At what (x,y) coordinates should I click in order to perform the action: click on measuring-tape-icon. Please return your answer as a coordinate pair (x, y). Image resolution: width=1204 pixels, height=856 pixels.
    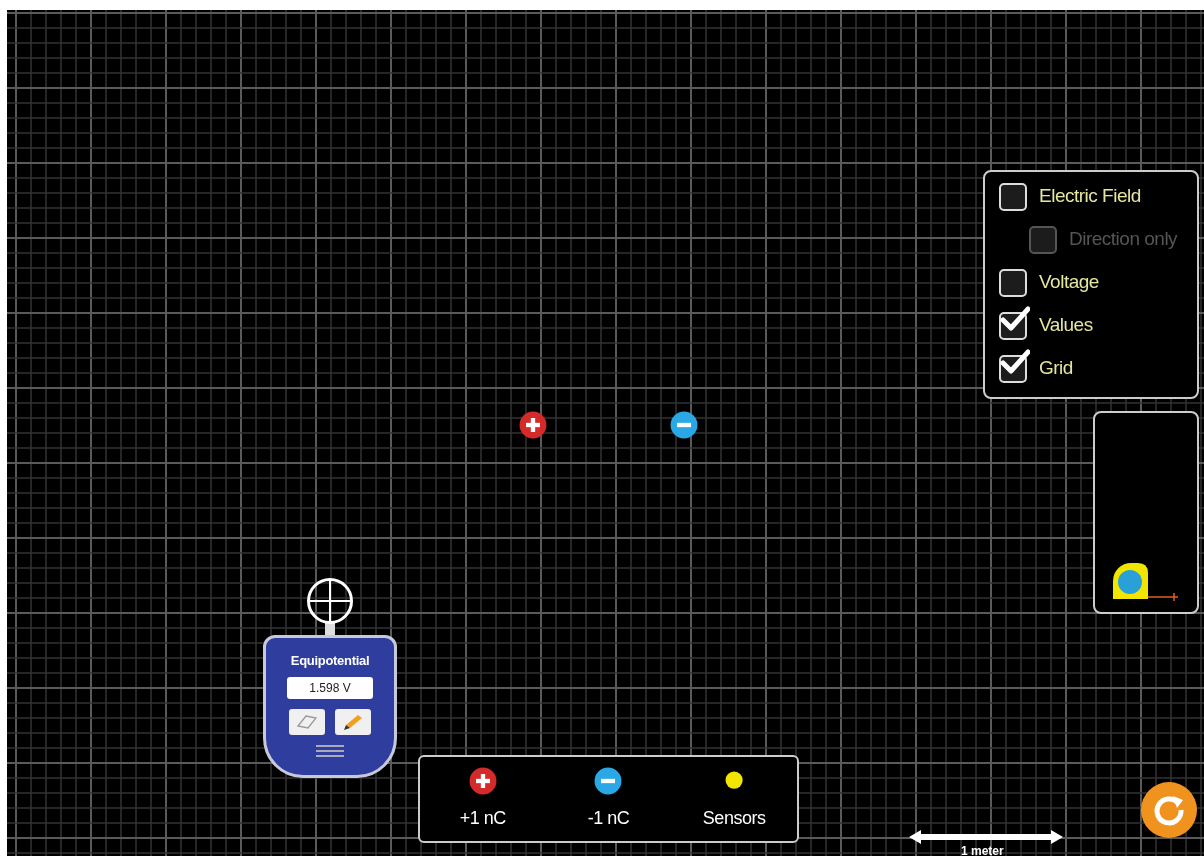
    Looking at the image, I should click on (1145, 582).